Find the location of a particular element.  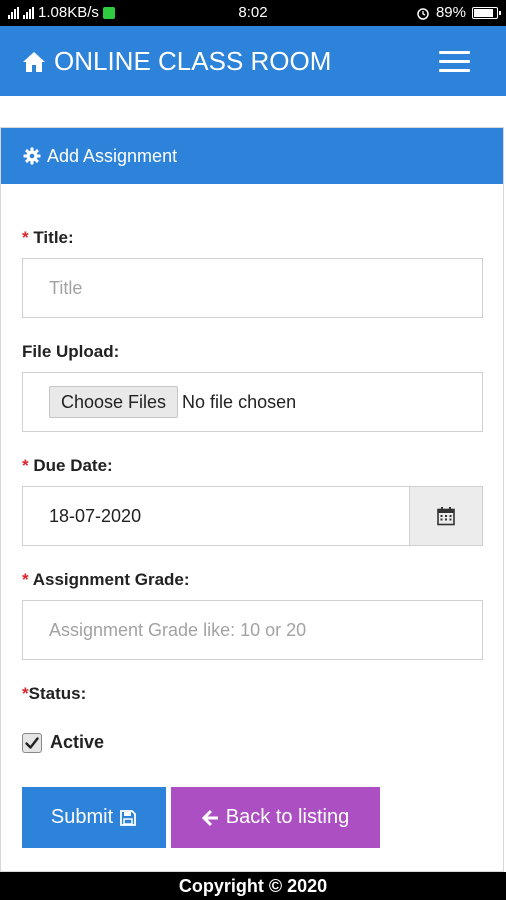

gear-icon is located at coordinates (32, 156).